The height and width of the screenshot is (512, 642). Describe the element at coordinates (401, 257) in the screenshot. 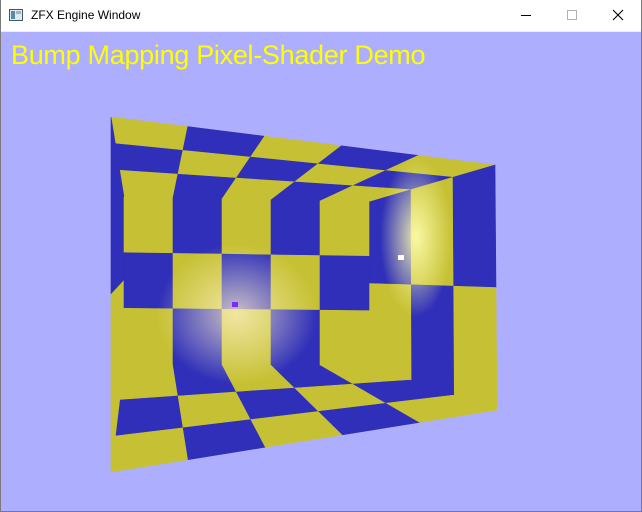

I see `light-marker-right` at that location.